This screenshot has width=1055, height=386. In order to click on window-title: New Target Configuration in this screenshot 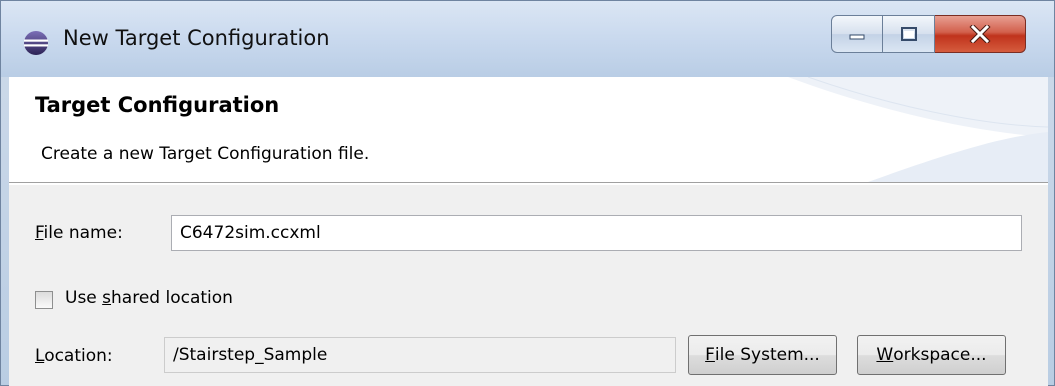, I will do `click(196, 38)`.